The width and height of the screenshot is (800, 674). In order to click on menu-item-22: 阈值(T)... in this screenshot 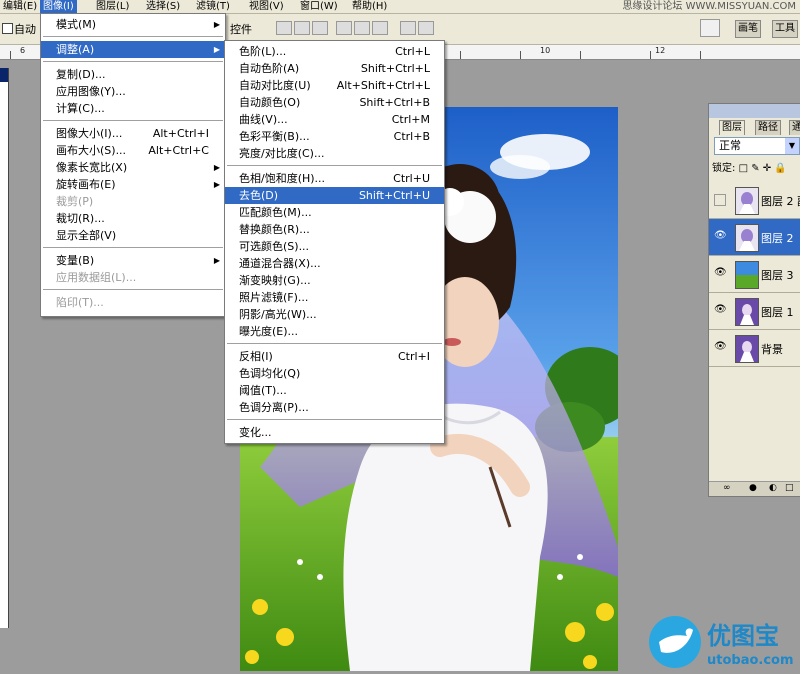, I will do `click(334, 390)`.